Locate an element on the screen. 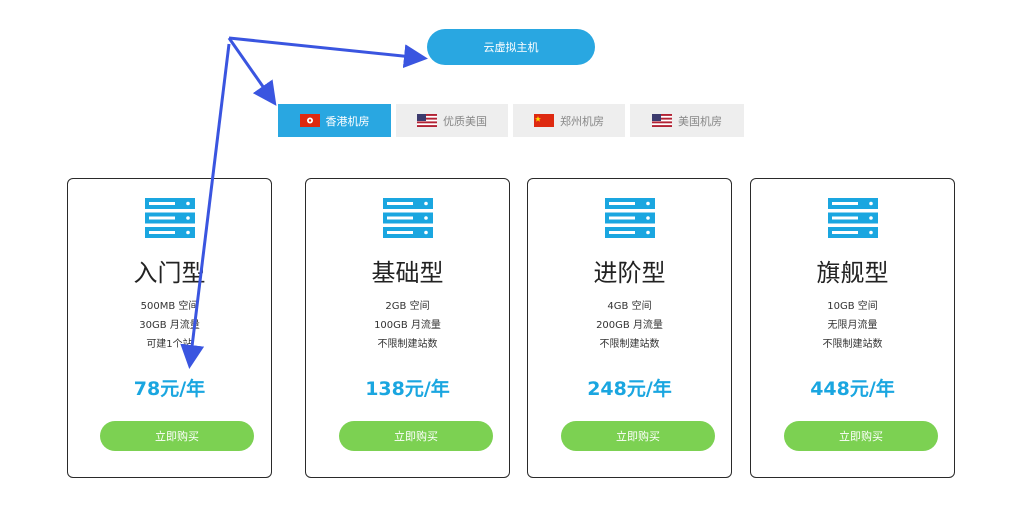  plan-feature: 30GB 月流量 is located at coordinates (169, 325).